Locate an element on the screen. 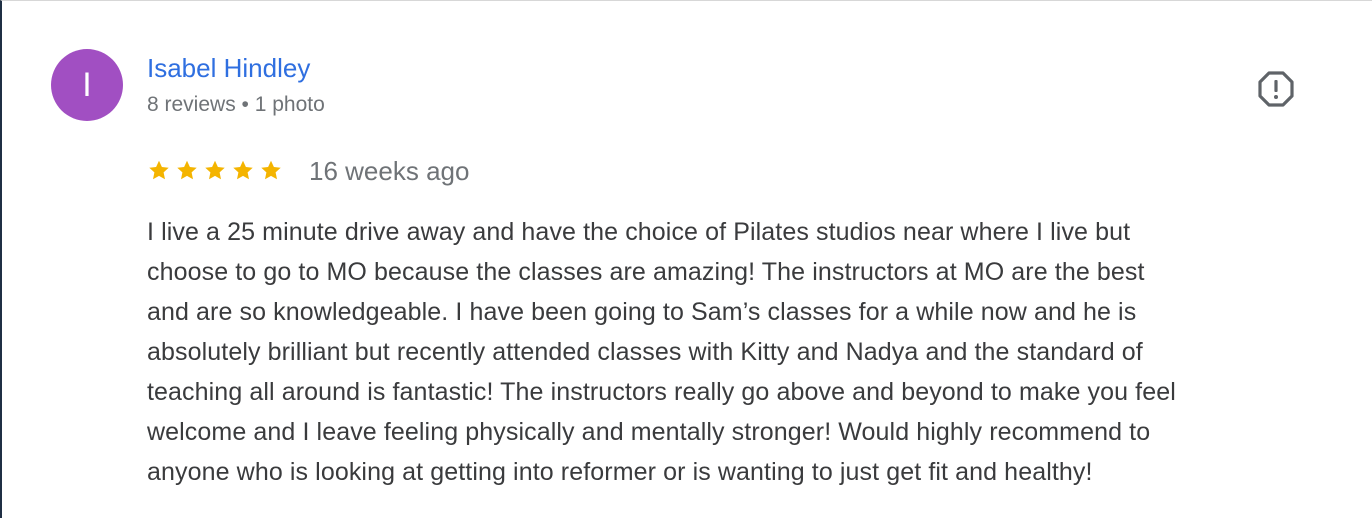 The width and height of the screenshot is (1372, 518). reviewer-meta: 8 reviews • 1 photo is located at coordinates (236, 104).